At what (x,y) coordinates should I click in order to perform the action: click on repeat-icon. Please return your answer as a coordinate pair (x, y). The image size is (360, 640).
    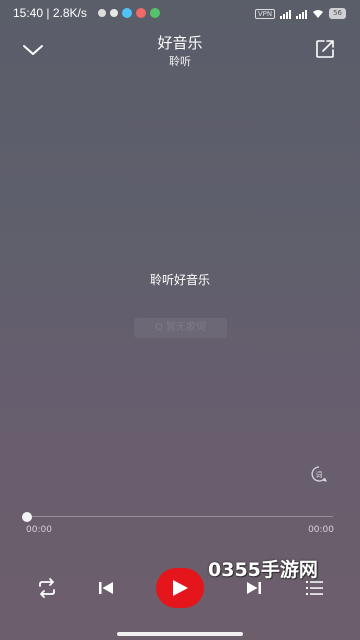
    Looking at the image, I should click on (47, 588).